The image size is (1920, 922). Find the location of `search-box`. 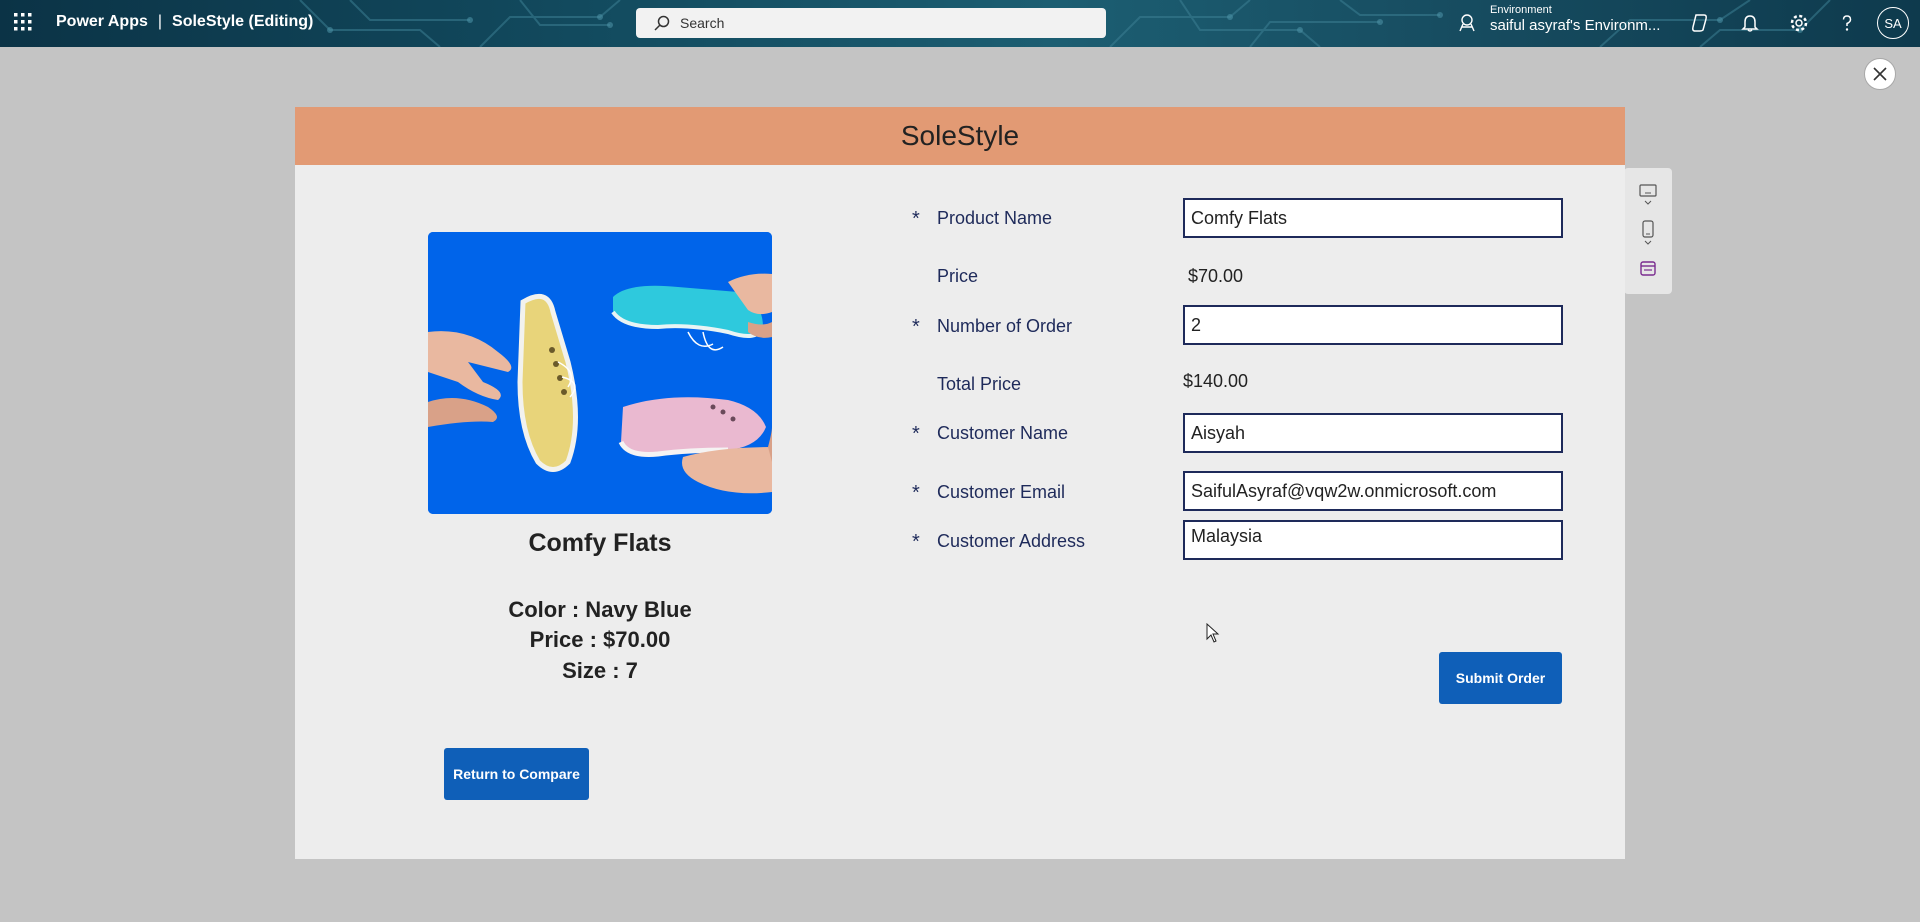

search-box is located at coordinates (871, 23).